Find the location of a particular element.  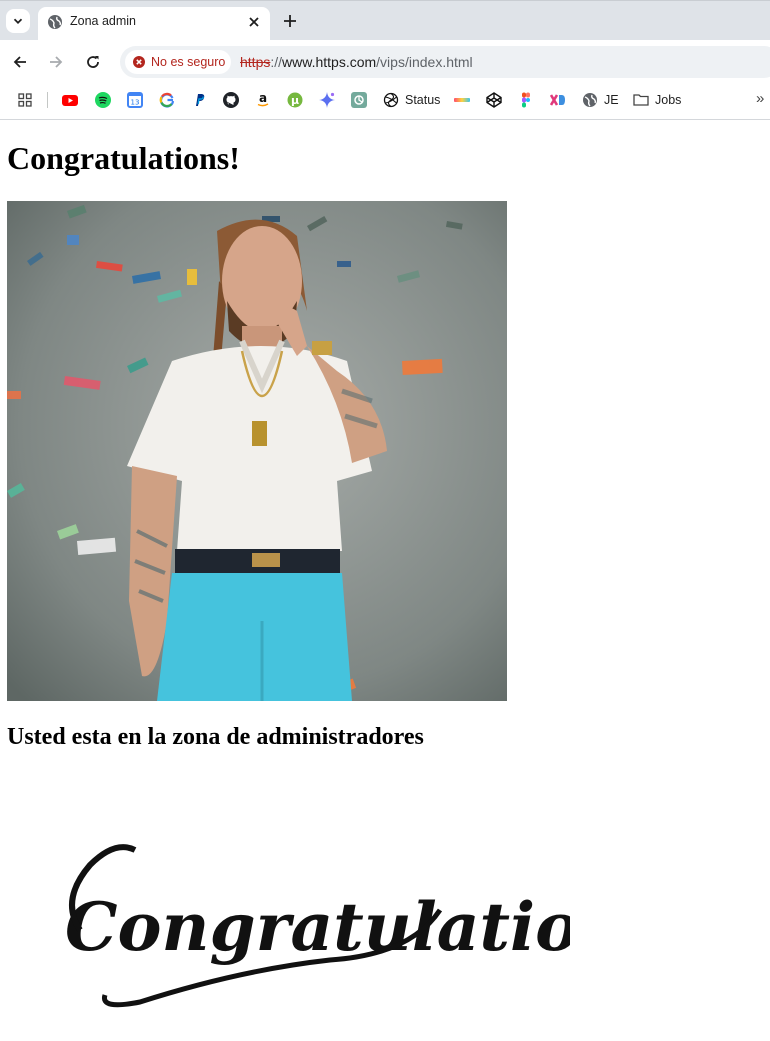

tab-search-button is located at coordinates (18, 21).